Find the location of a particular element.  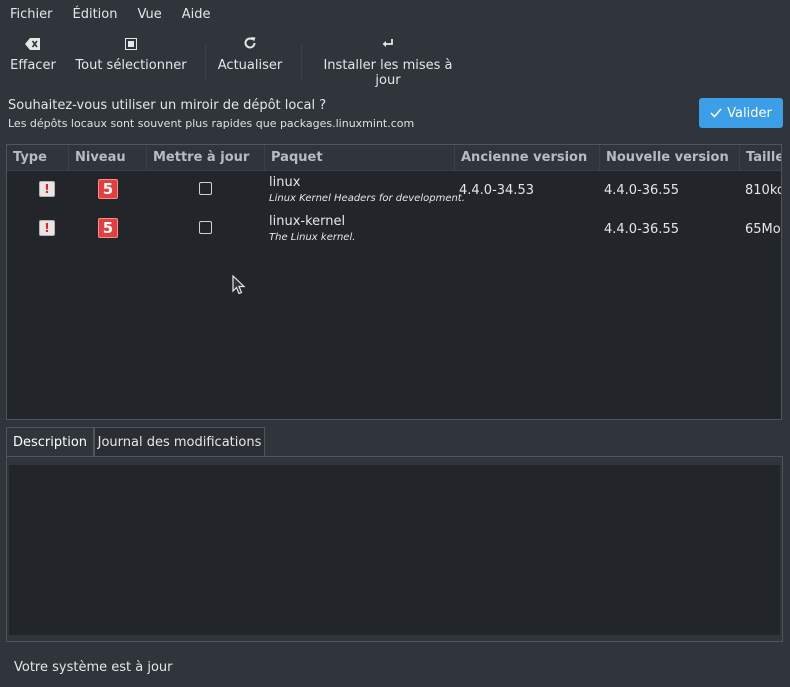

install-updates-label: Installer les mises à jour is located at coordinates (388, 73).